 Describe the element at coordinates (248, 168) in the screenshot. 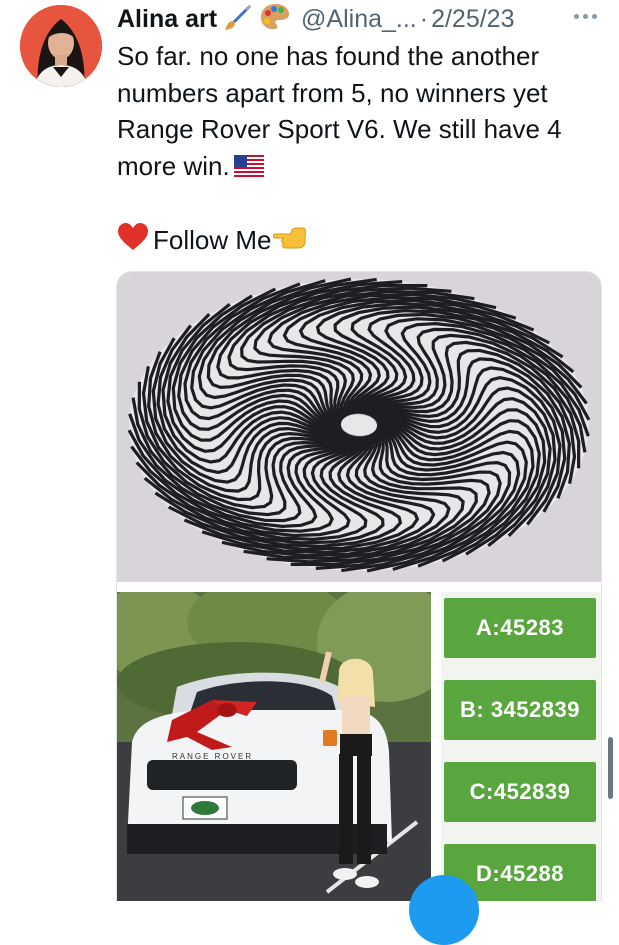

I see `us-flag-icon` at that location.